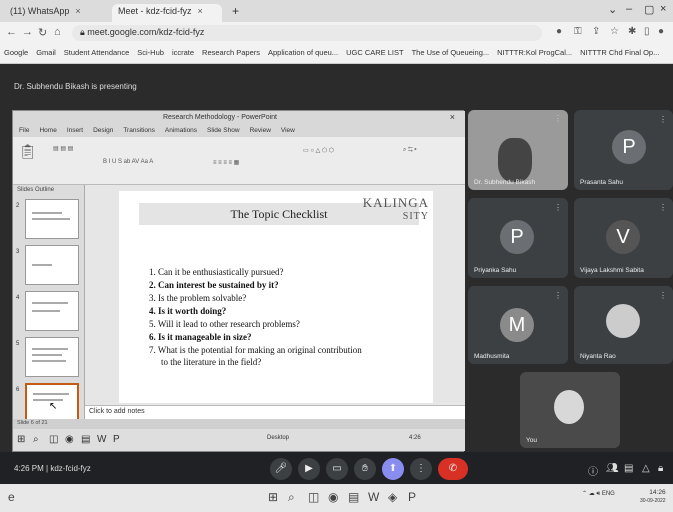 The width and height of the screenshot is (673, 512). I want to click on paste-icon: 📋︎, so click(28, 151).